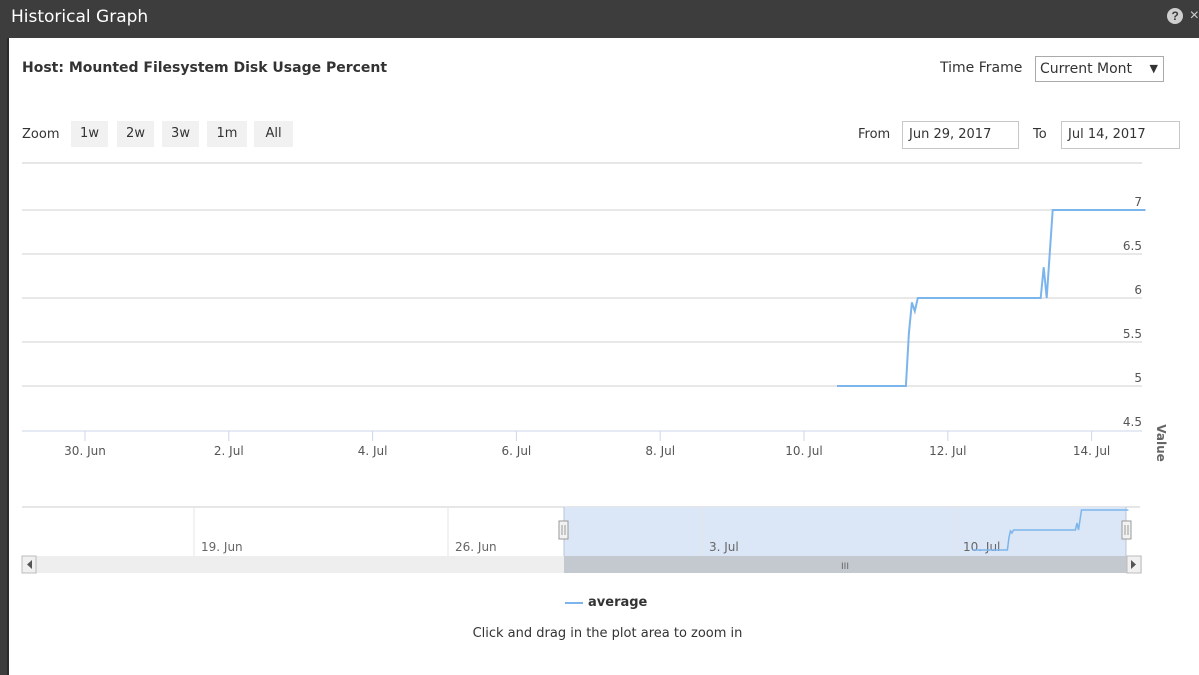 The image size is (1199, 675). I want to click on zoom-label: Zoom, so click(41, 134).